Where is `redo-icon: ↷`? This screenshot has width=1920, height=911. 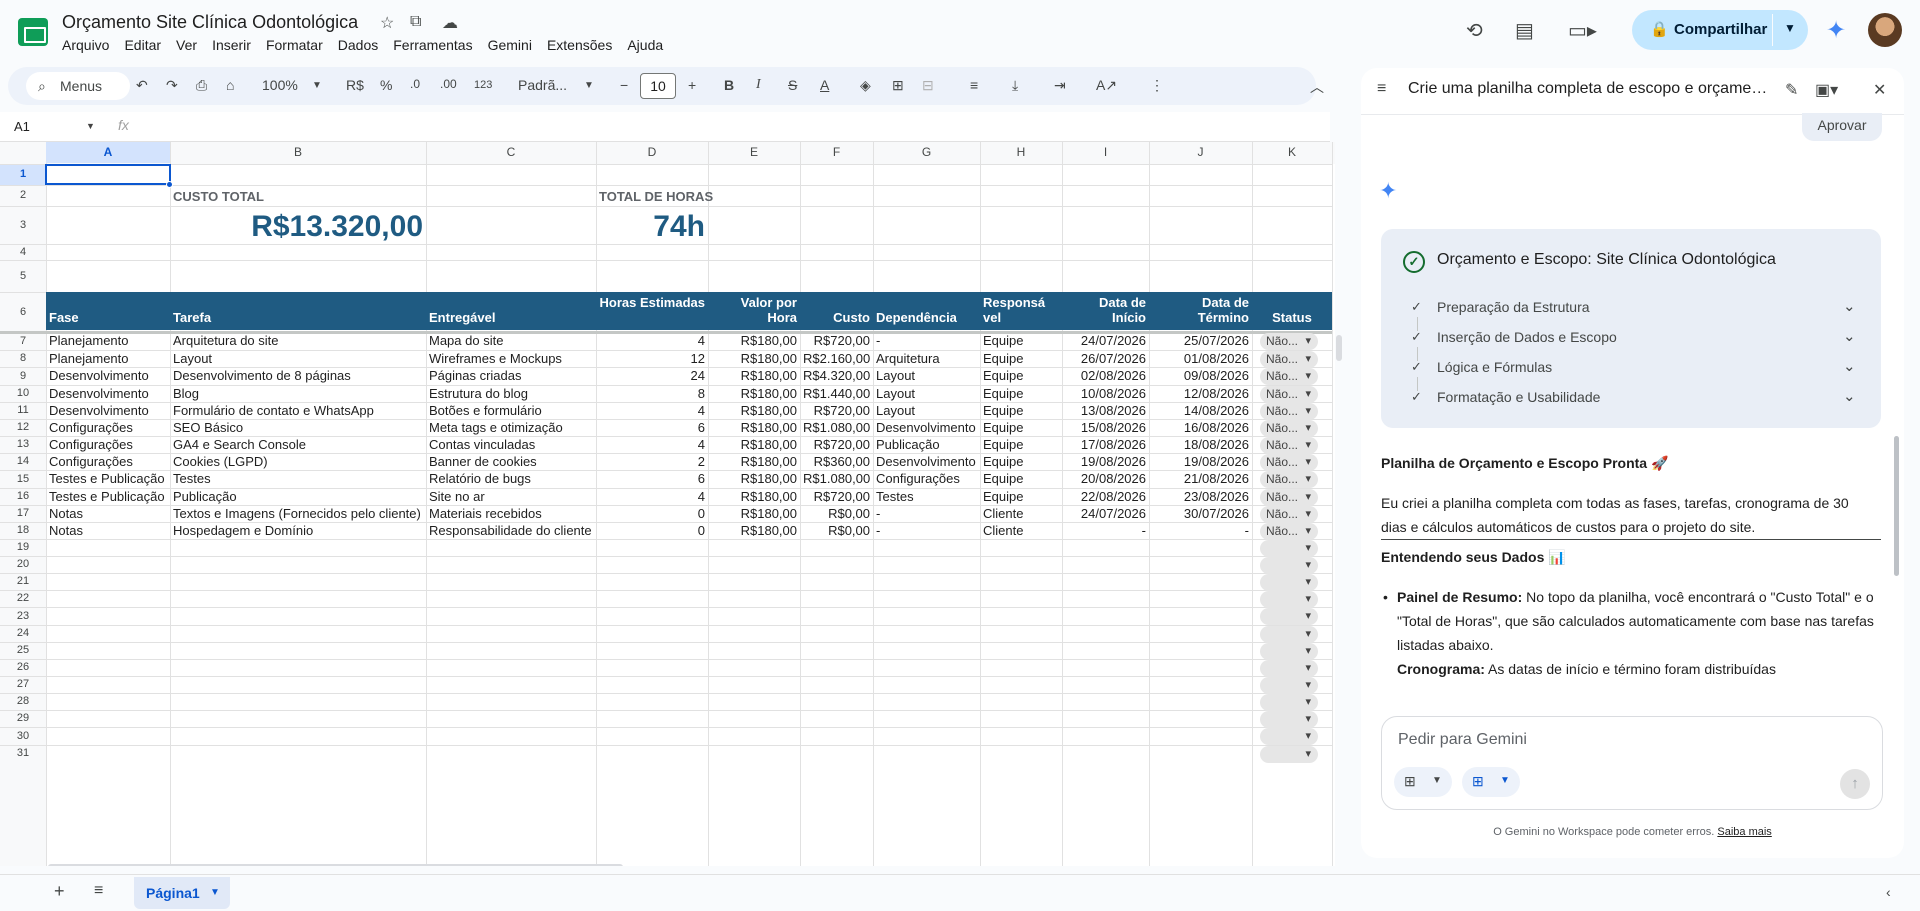 redo-icon: ↷ is located at coordinates (172, 85).